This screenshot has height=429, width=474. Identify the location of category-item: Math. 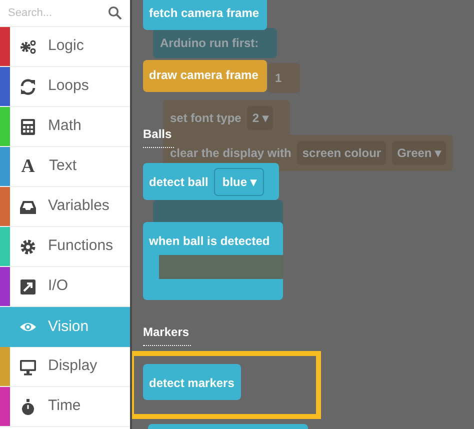
(65, 127).